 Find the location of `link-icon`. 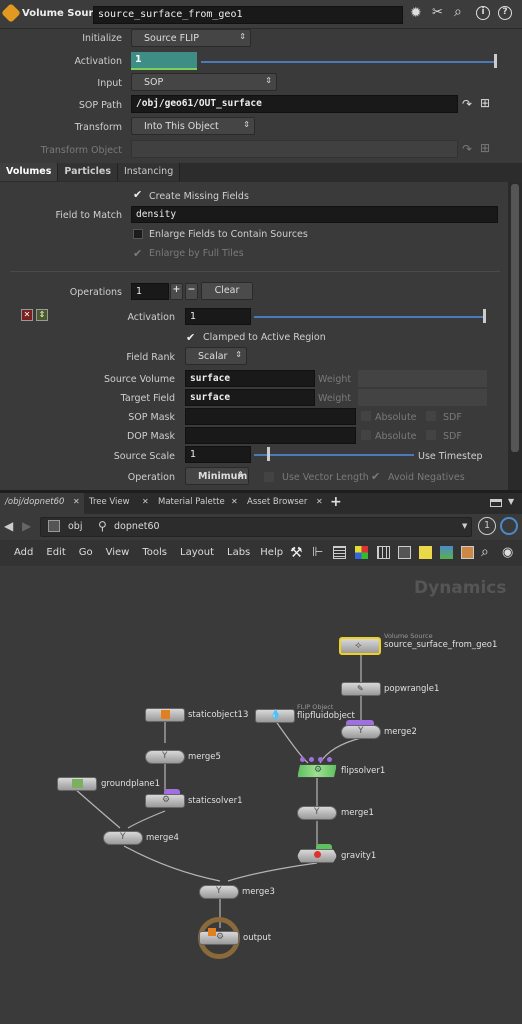

link-icon is located at coordinates (509, 526).